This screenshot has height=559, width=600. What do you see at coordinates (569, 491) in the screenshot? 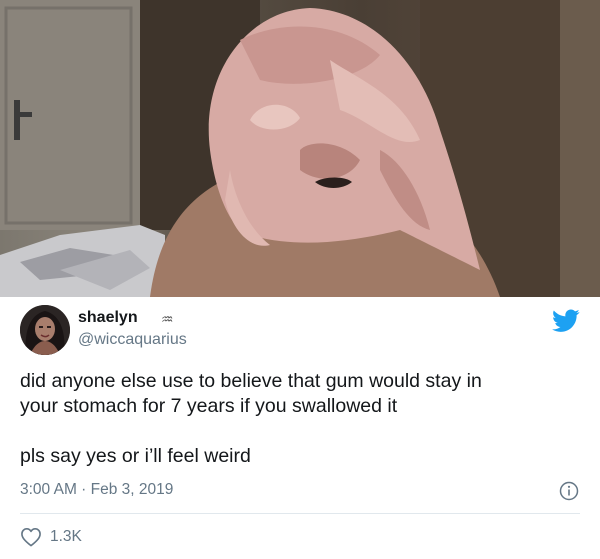
I see `info-icon` at bounding box center [569, 491].